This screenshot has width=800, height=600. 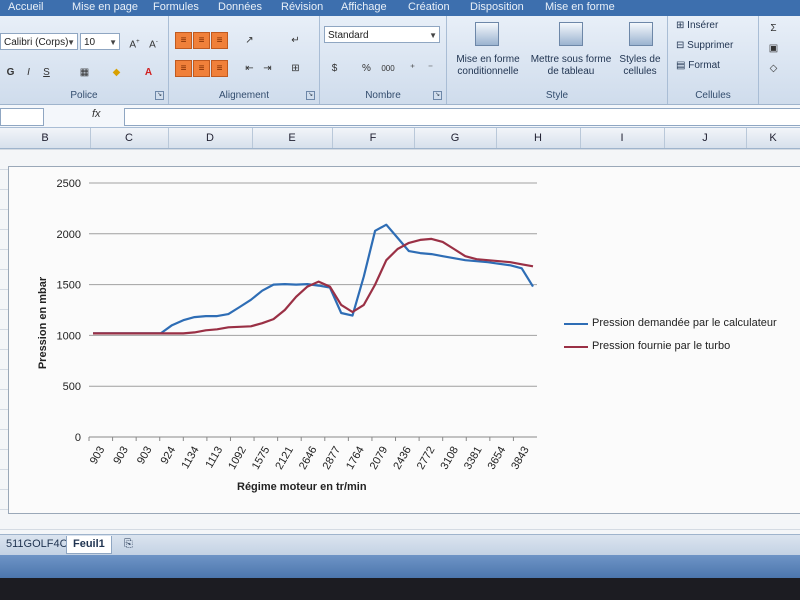 I want to click on sheet-tab-bar: 511GOLF4C Feuil1 ⎘, so click(x=400, y=544).